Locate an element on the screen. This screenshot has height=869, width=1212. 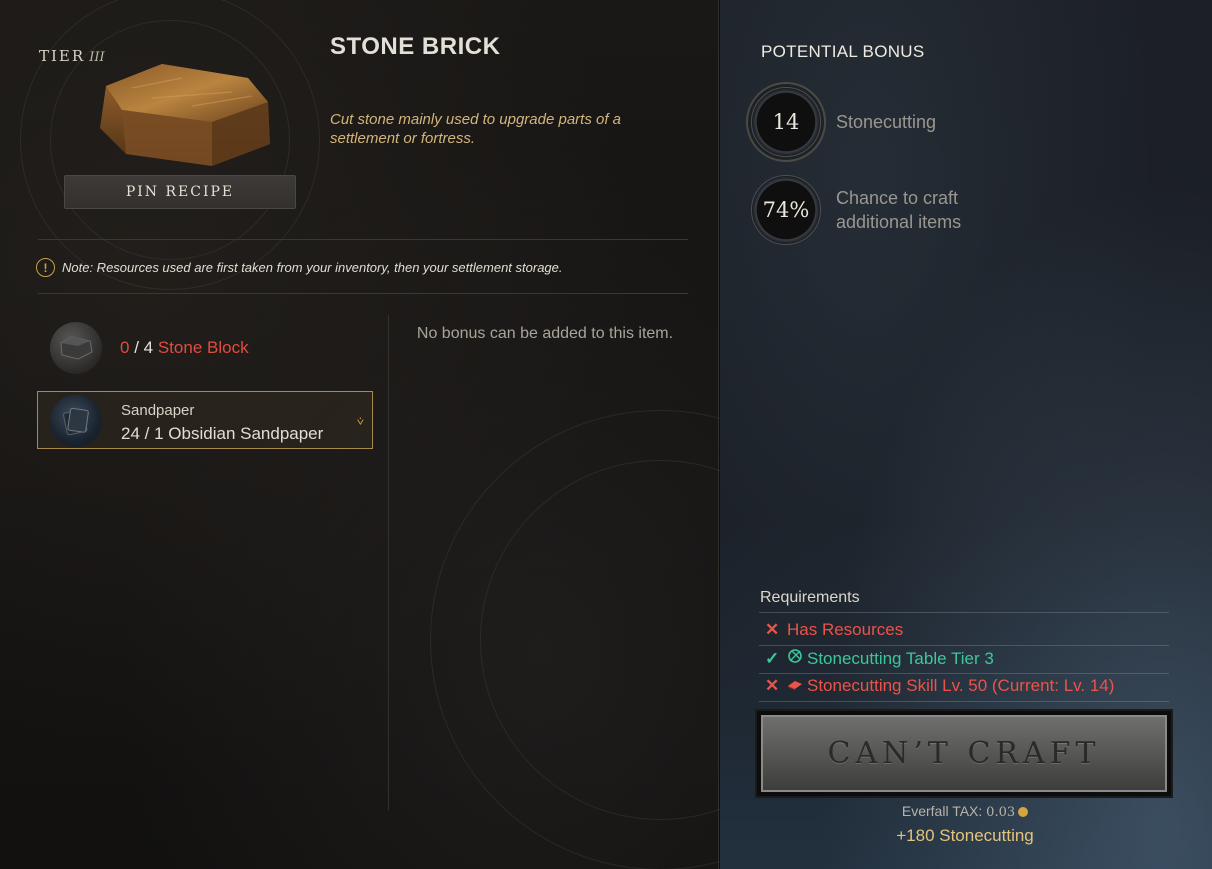
check-icon: ✓ is located at coordinates (772, 658).